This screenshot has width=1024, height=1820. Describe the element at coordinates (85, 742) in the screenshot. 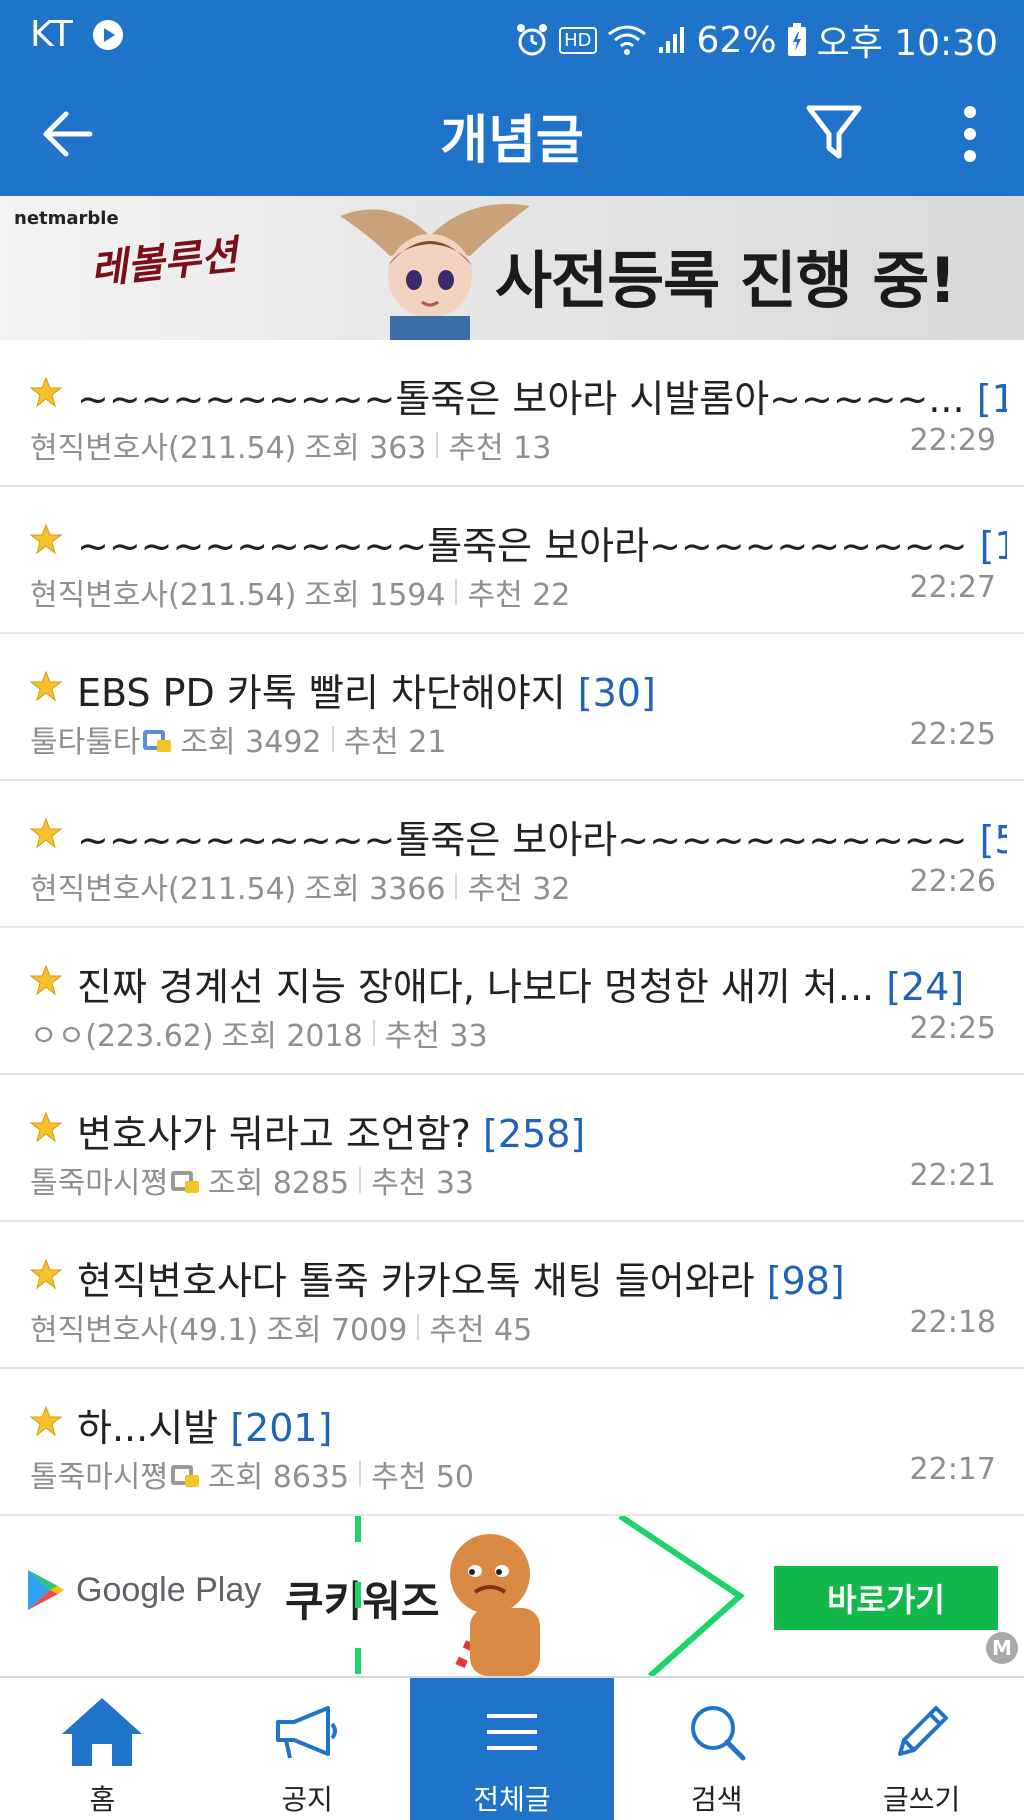

I see `post-author: 툴타툴타` at that location.